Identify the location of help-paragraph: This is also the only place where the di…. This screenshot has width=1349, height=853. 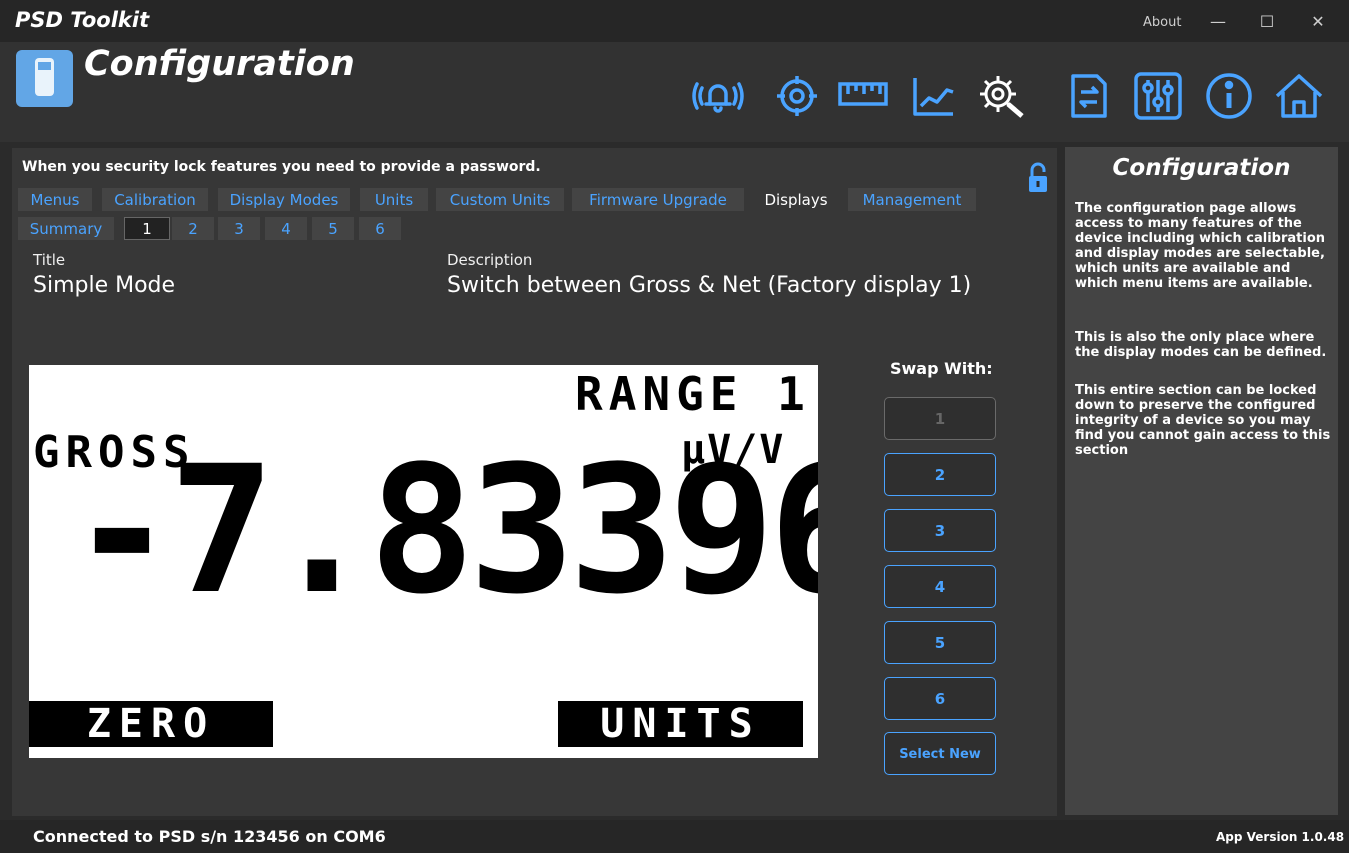
(1201, 345).